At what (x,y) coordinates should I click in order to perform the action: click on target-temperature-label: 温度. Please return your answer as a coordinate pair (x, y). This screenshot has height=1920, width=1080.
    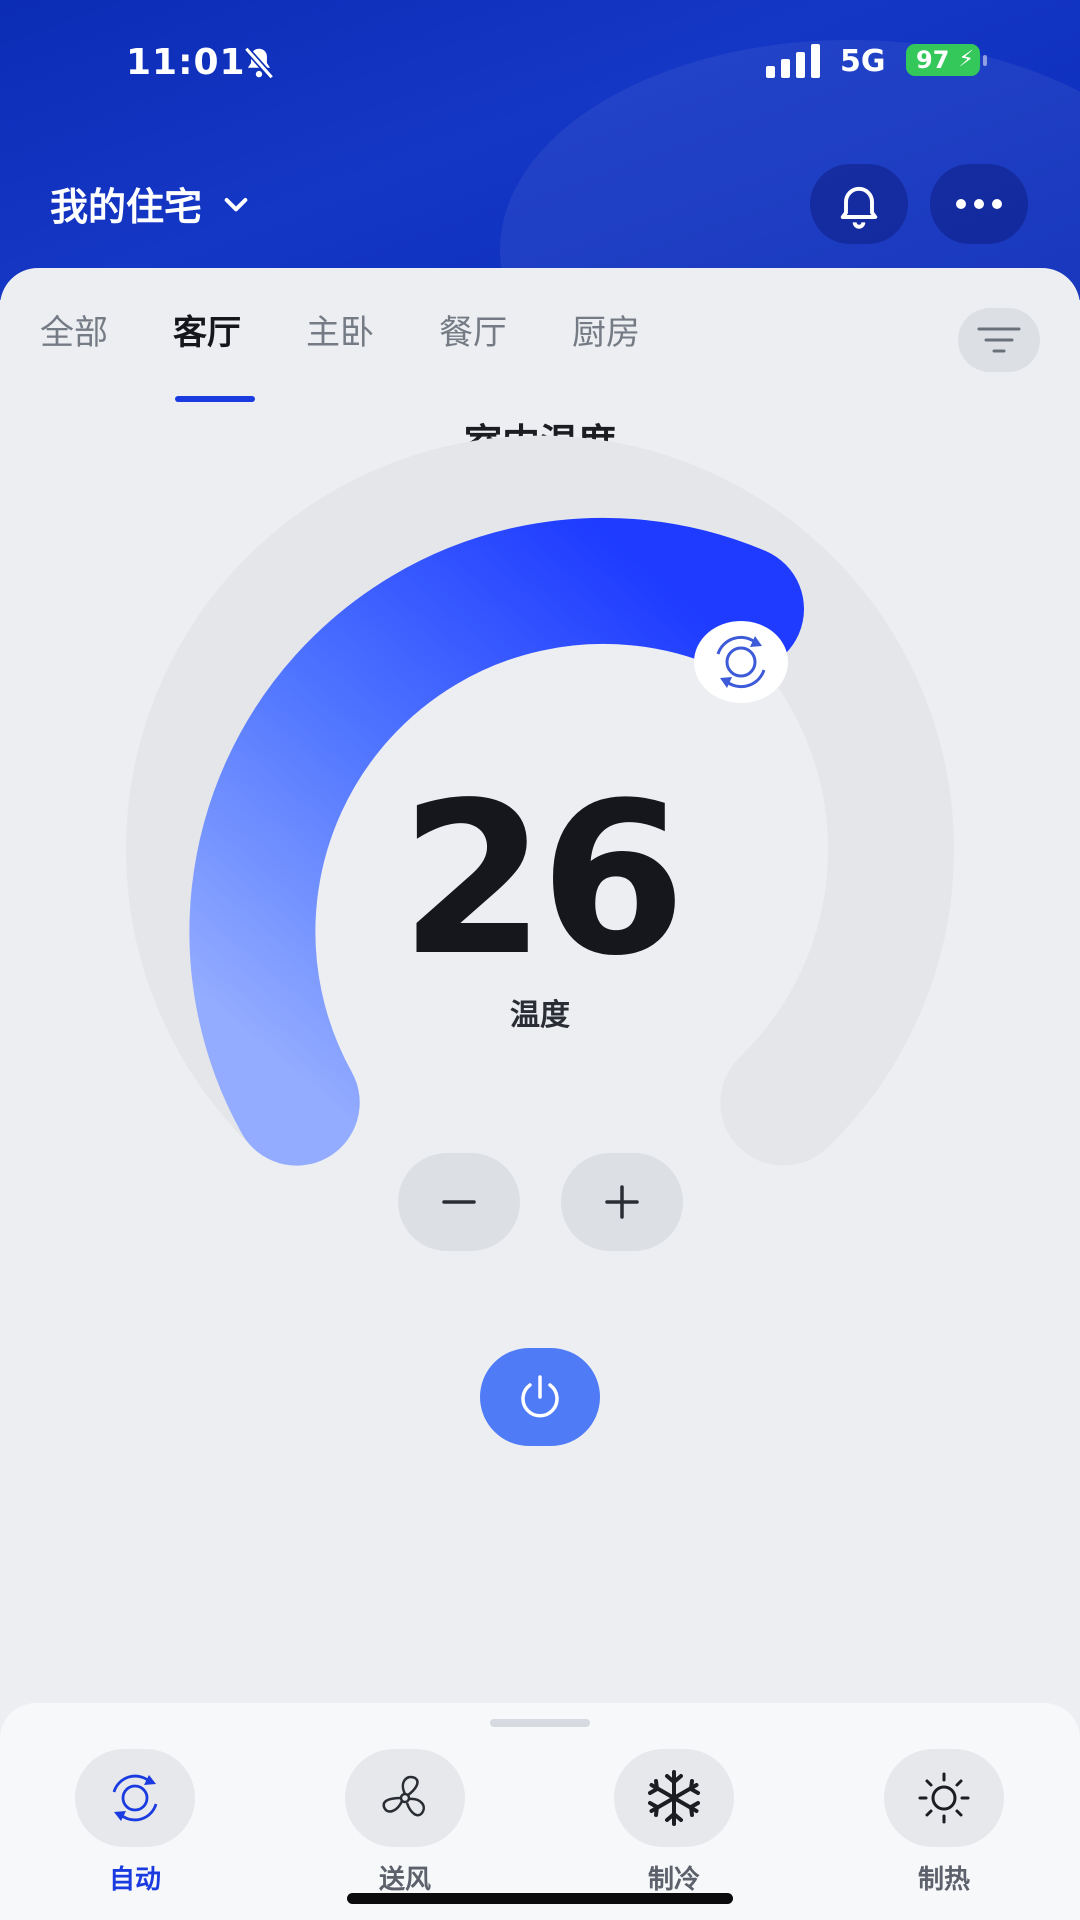
    Looking at the image, I should click on (540, 1015).